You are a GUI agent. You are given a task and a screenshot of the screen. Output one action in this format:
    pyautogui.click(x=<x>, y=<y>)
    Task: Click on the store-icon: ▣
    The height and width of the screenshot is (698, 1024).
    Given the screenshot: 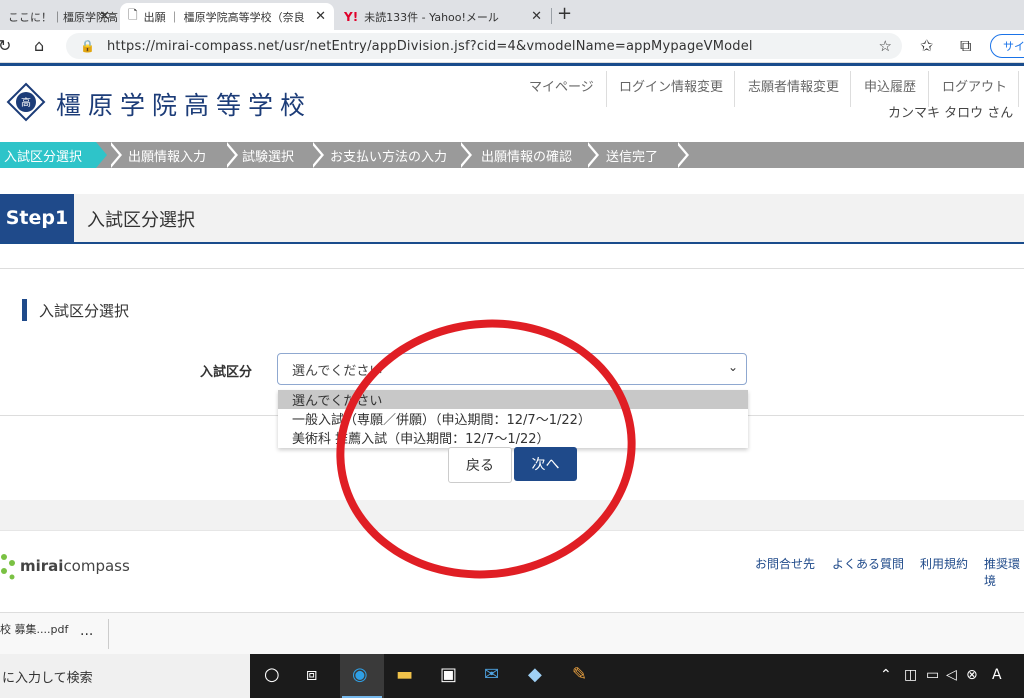 What is the action you would take?
    pyautogui.click(x=448, y=674)
    